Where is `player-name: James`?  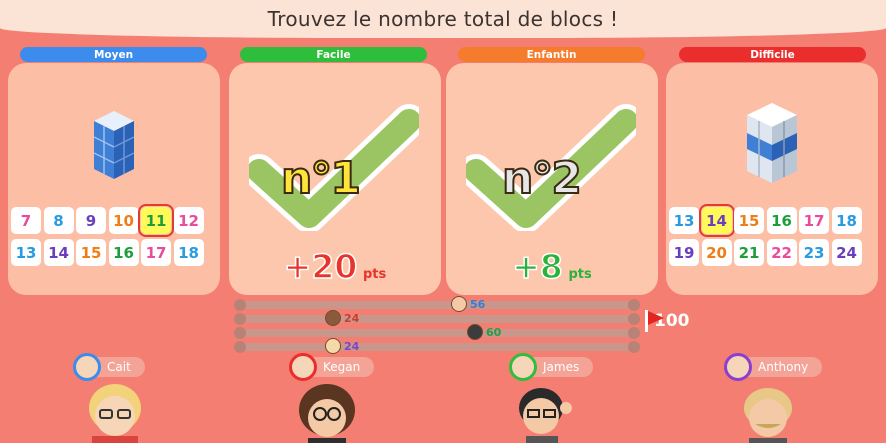
player-name: James is located at coordinates (561, 367).